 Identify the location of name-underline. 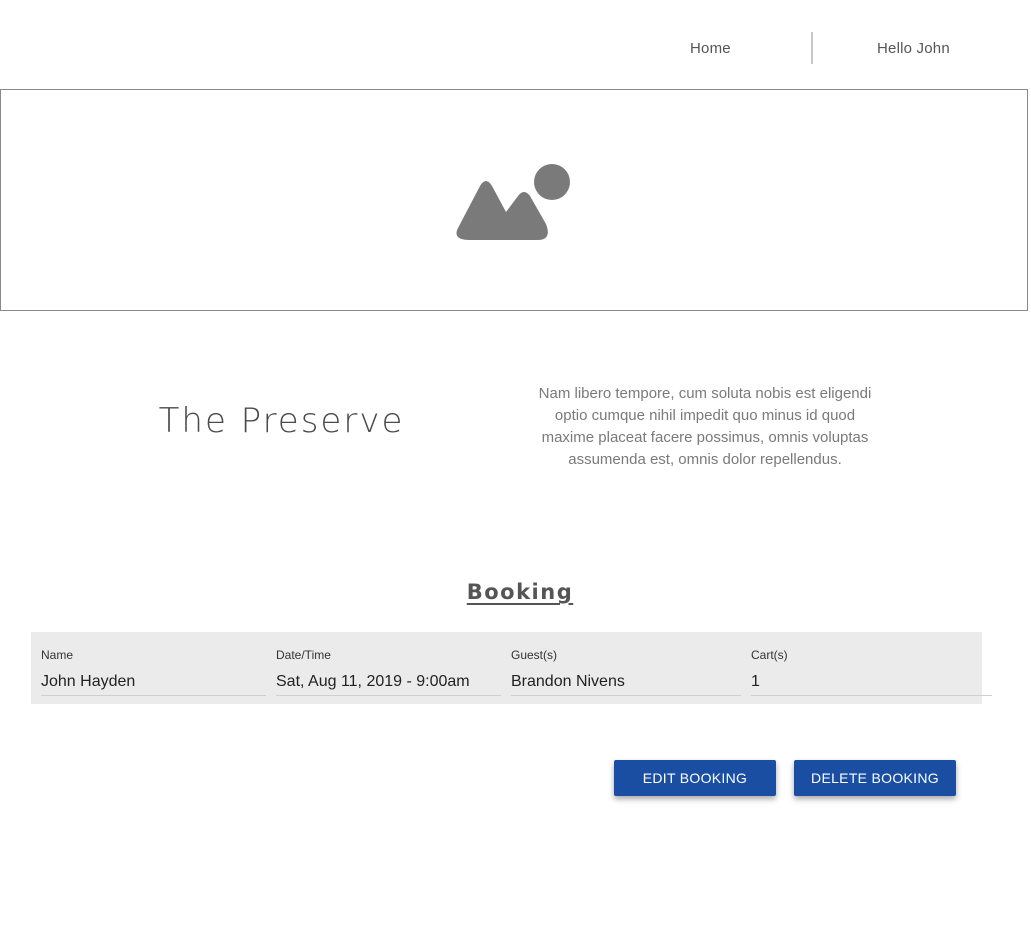
(153, 695).